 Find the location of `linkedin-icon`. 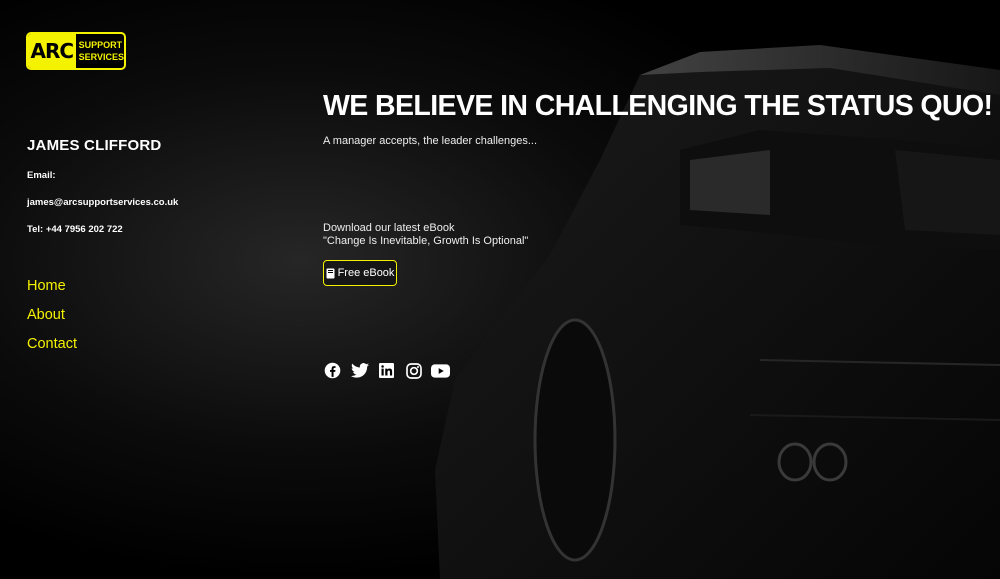

linkedin-icon is located at coordinates (386, 370).